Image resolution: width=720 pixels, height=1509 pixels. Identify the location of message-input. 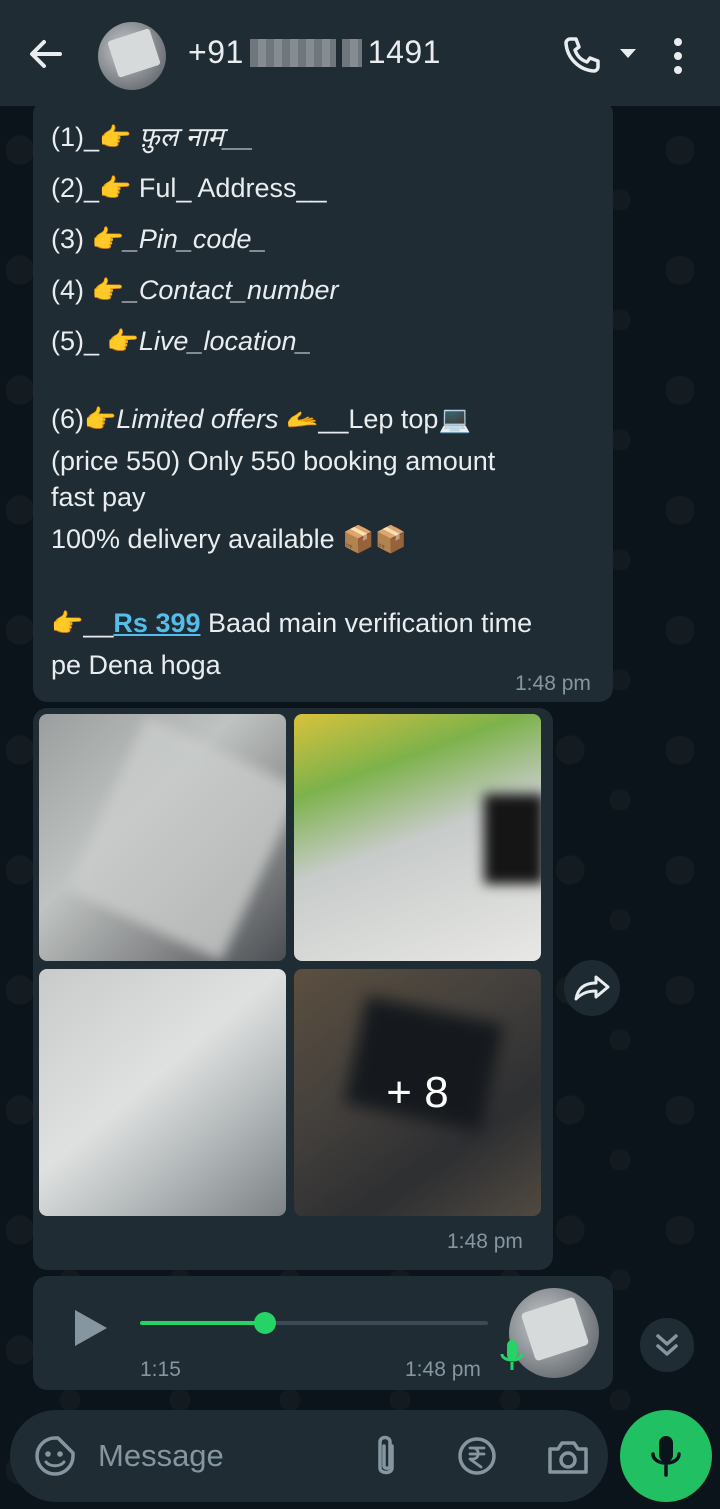
(223, 1456).